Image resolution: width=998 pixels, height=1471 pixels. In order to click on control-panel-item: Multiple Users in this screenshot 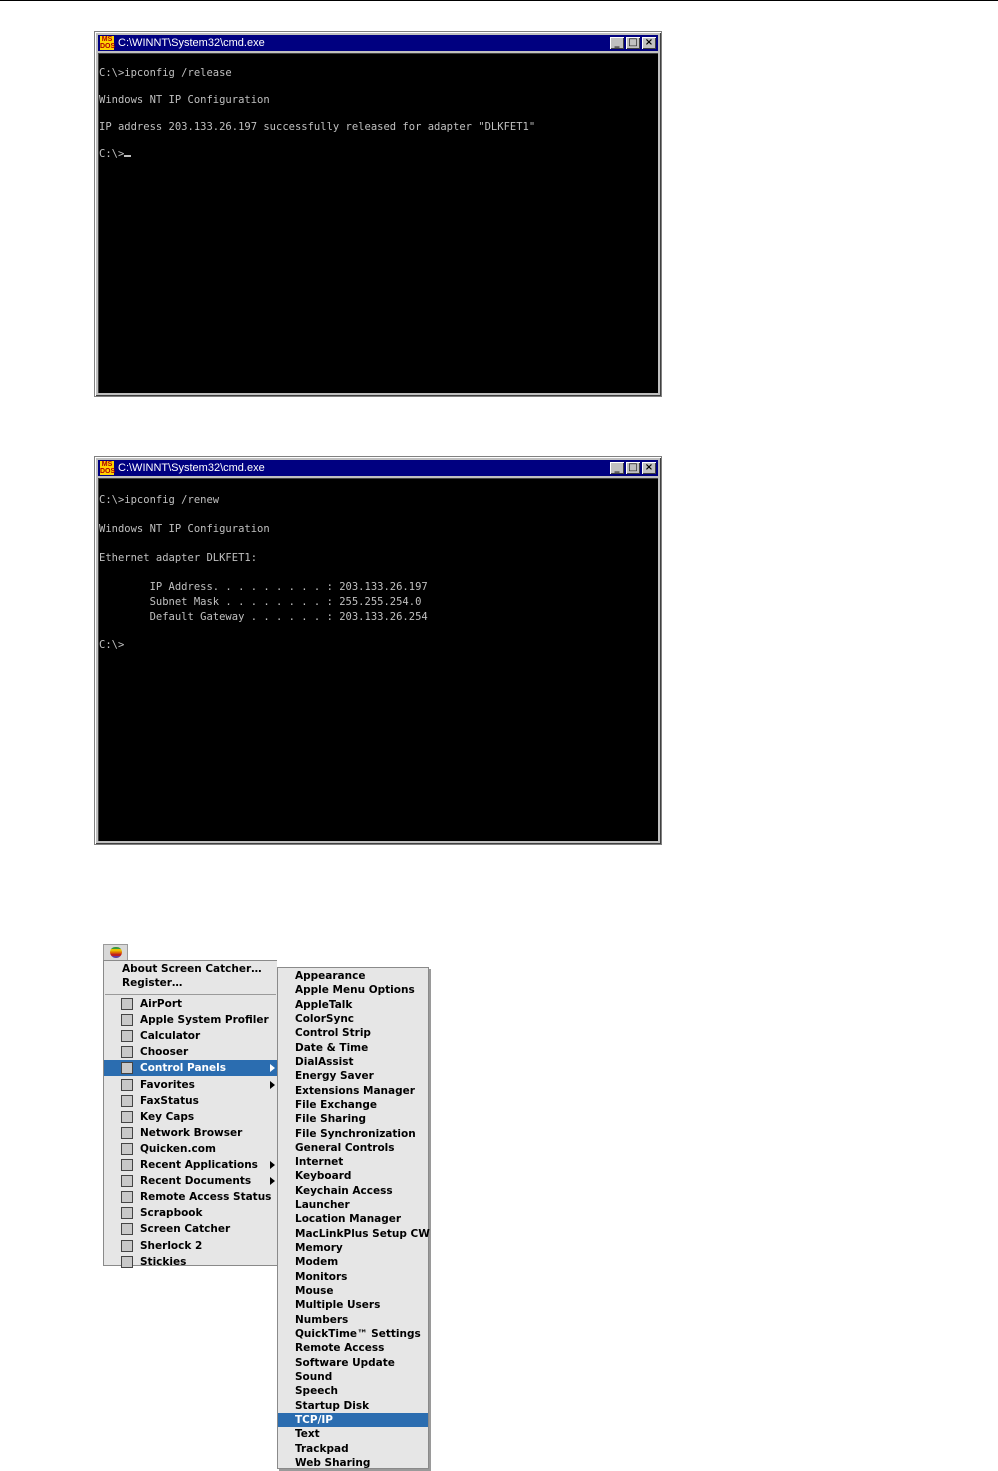, I will do `click(353, 1305)`.